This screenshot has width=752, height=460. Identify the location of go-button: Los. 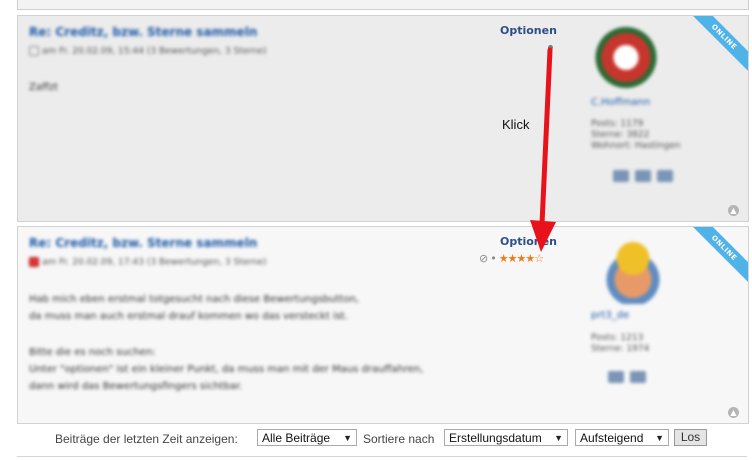
(690, 437).